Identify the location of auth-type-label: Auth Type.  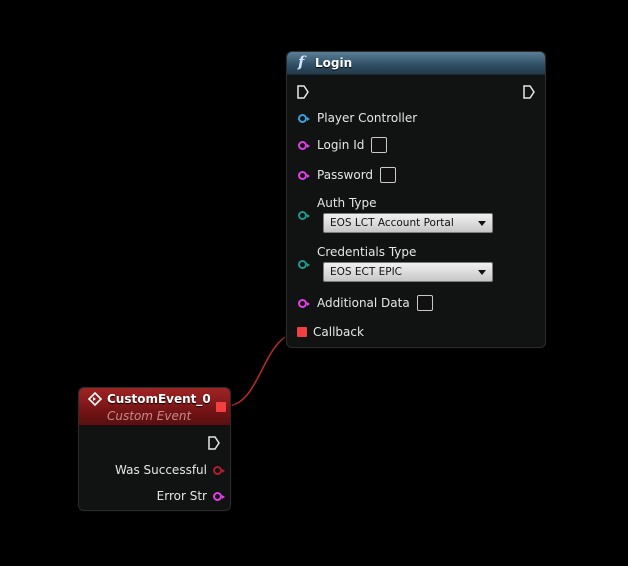
(347, 203).